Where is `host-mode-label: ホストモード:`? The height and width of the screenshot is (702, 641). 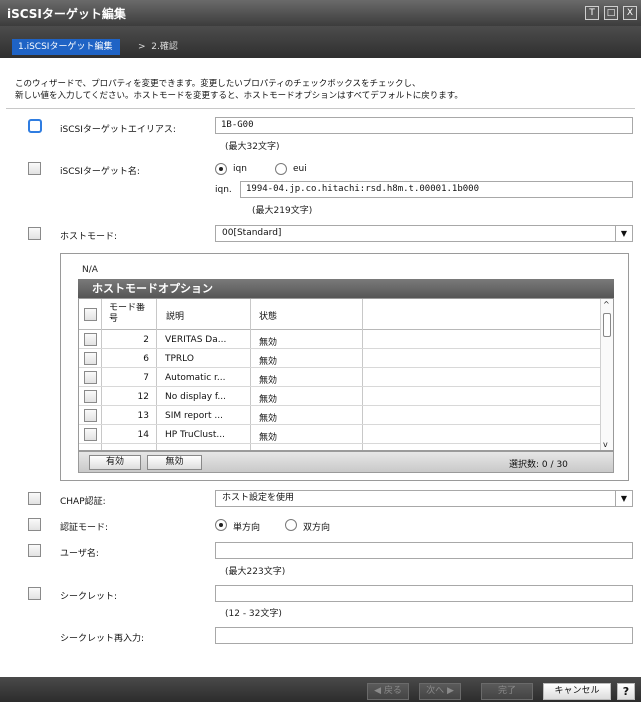
host-mode-label: ホストモード: is located at coordinates (89, 237).